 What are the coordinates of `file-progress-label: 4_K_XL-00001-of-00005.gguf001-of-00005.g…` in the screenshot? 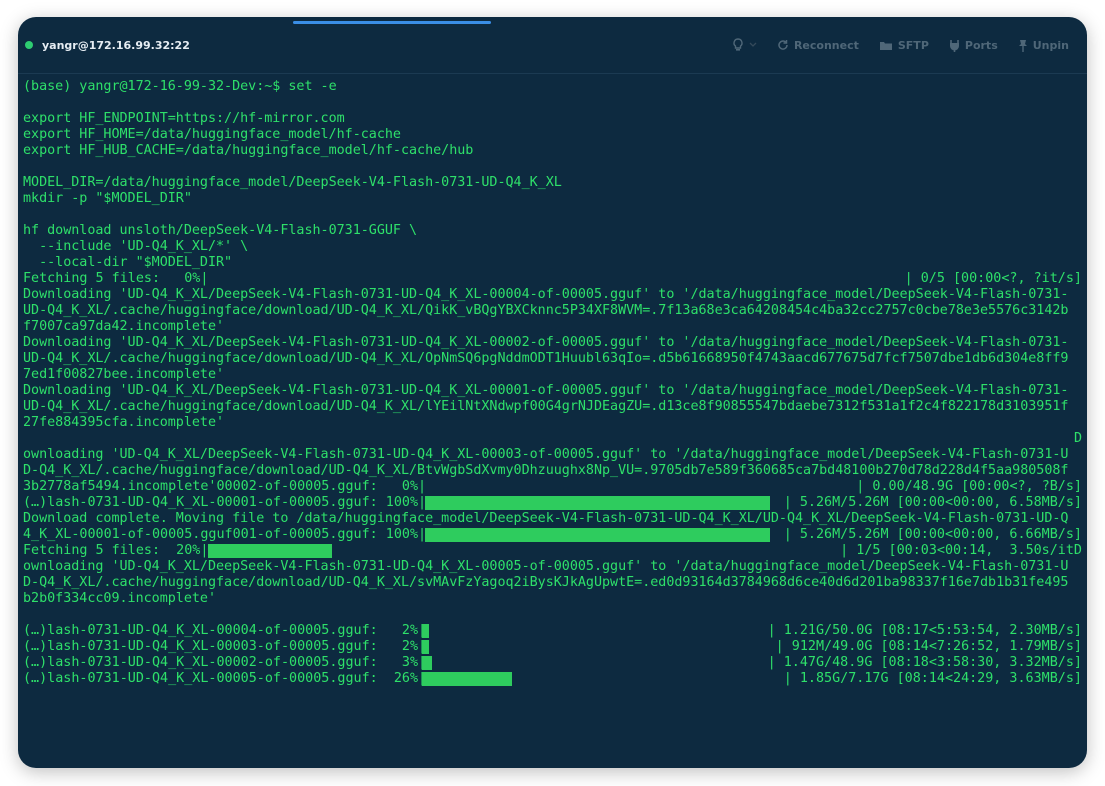 It's located at (225, 534).